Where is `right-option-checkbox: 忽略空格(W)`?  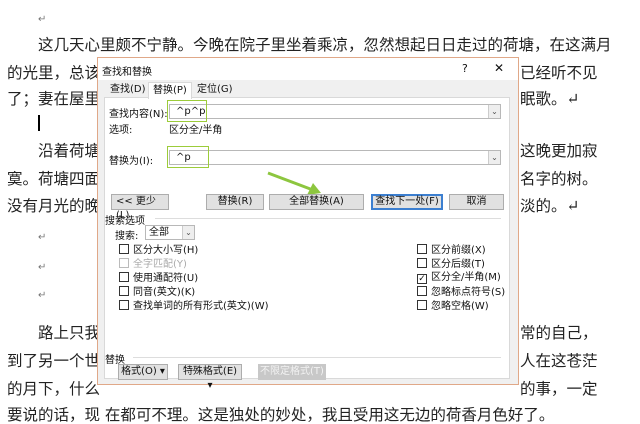 right-option-checkbox: 忽略空格(W) is located at coordinates (453, 306).